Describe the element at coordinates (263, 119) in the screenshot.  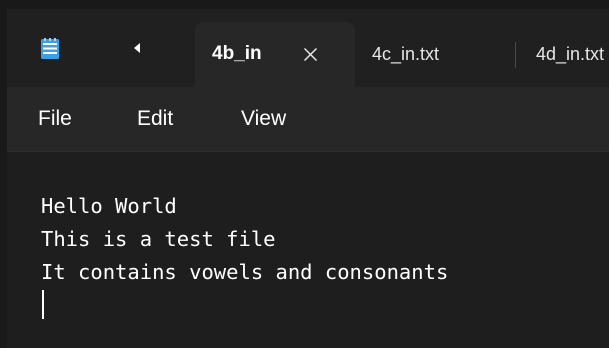
I see `menu-view: View` at that location.